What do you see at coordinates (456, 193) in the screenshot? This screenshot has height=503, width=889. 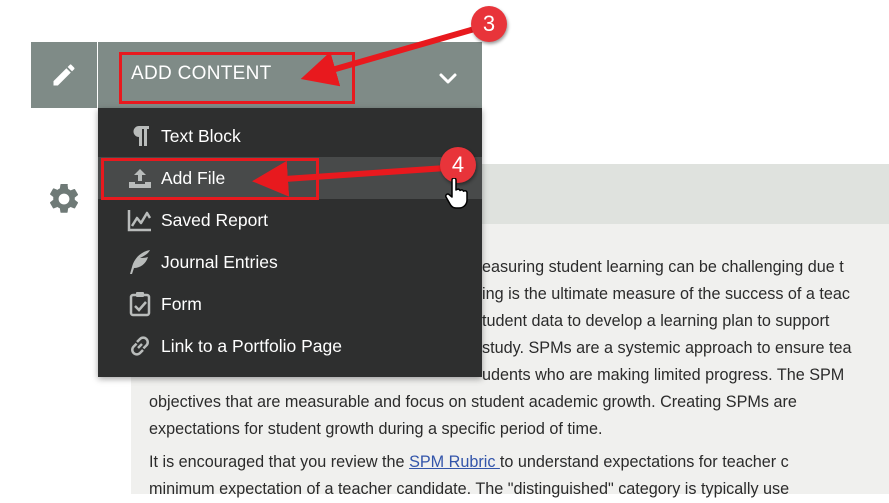 I see `hand-cursor-icon` at bounding box center [456, 193].